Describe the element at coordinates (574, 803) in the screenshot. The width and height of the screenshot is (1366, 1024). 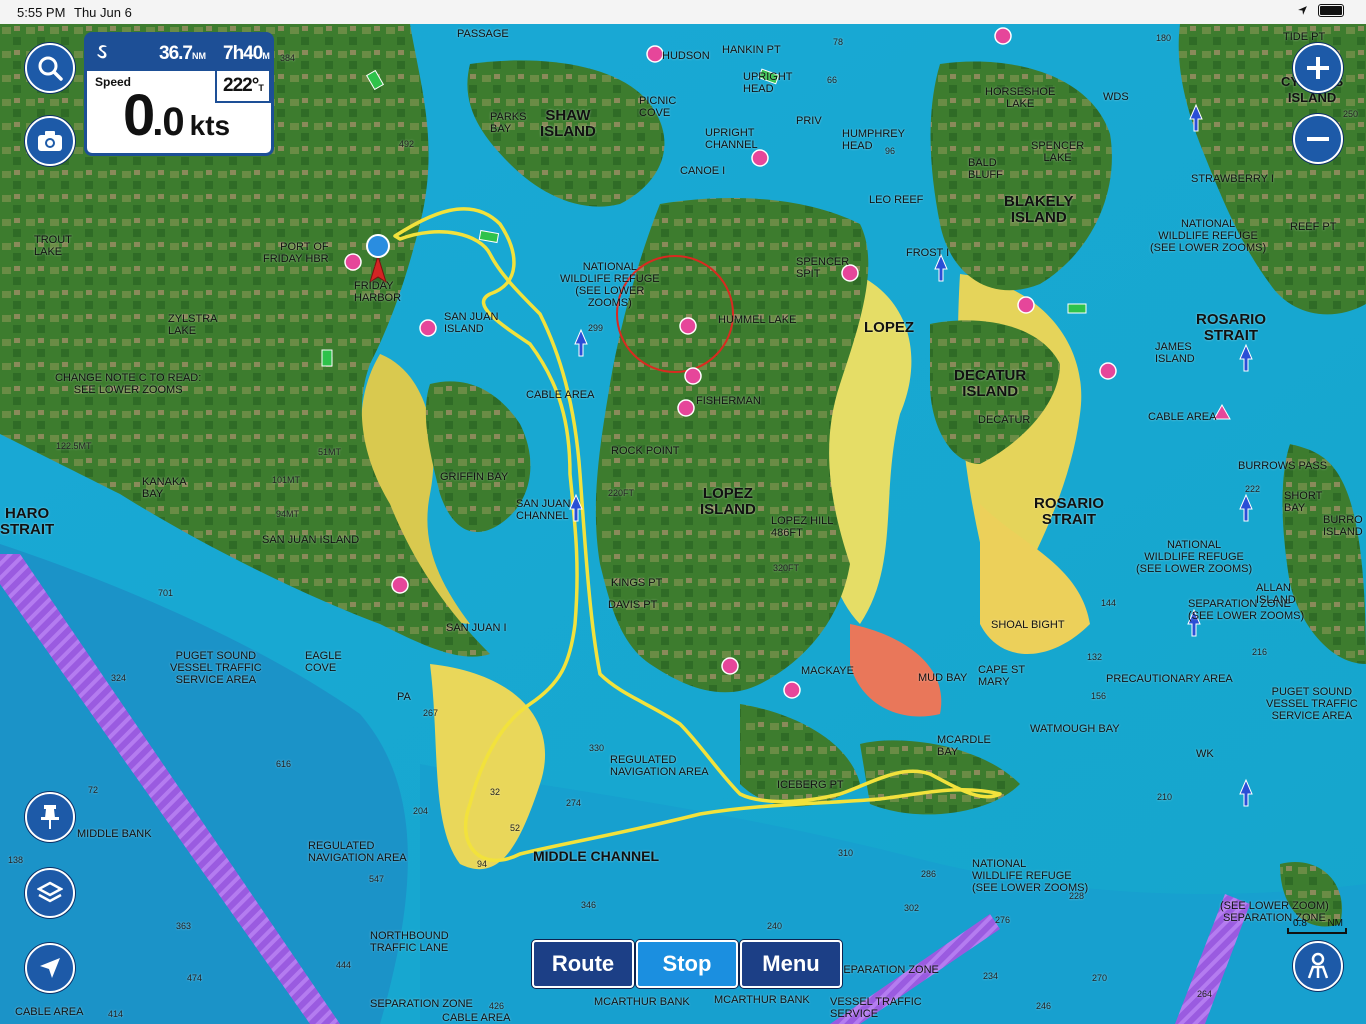
I see `depth-label: 274` at that location.